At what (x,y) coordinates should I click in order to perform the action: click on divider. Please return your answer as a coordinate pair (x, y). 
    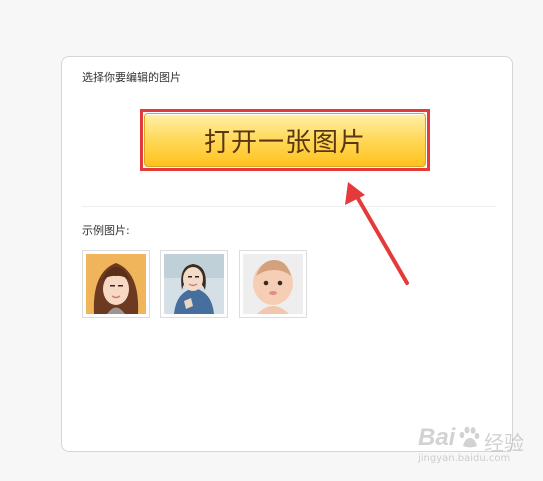
    Looking at the image, I should click on (289, 206).